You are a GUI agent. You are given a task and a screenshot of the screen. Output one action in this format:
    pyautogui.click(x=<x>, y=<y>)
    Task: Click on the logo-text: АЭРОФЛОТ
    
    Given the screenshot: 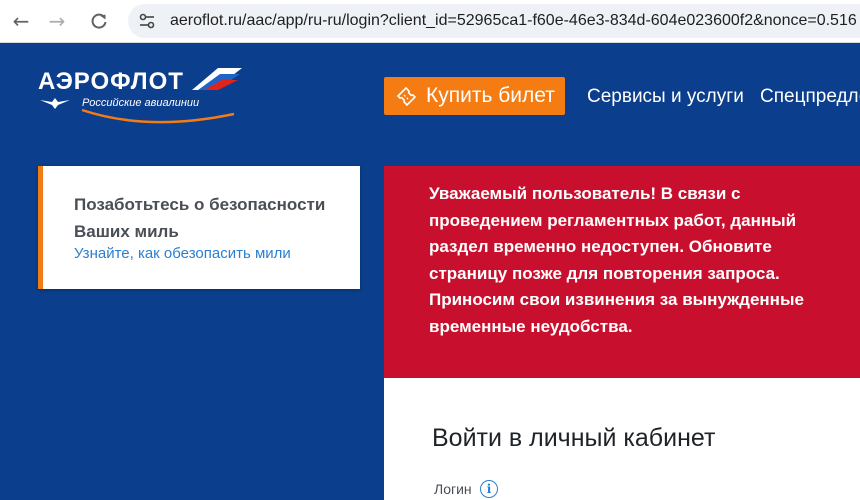 What is the action you would take?
    pyautogui.click(x=111, y=81)
    